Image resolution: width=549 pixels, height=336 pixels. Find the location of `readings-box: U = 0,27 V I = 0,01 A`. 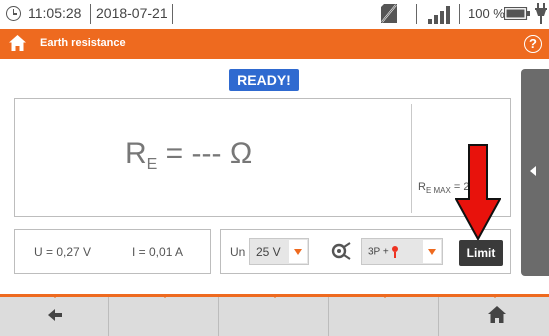

readings-box: U = 0,27 V I = 0,01 A is located at coordinates (112, 251).